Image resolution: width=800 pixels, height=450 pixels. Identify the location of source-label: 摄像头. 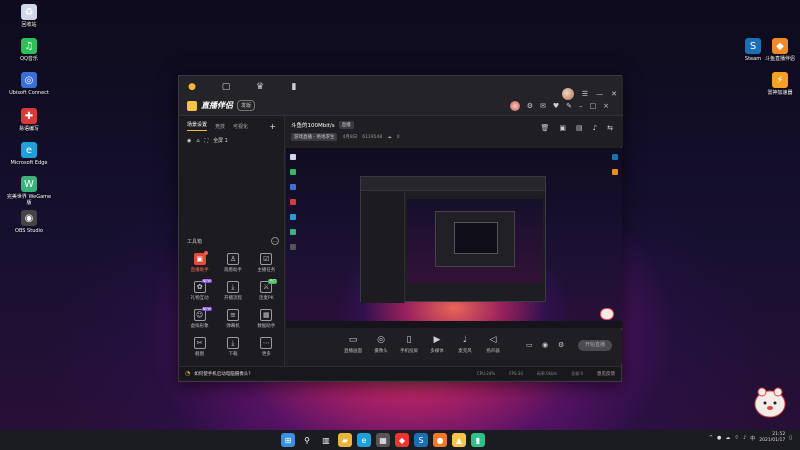
(381, 351).